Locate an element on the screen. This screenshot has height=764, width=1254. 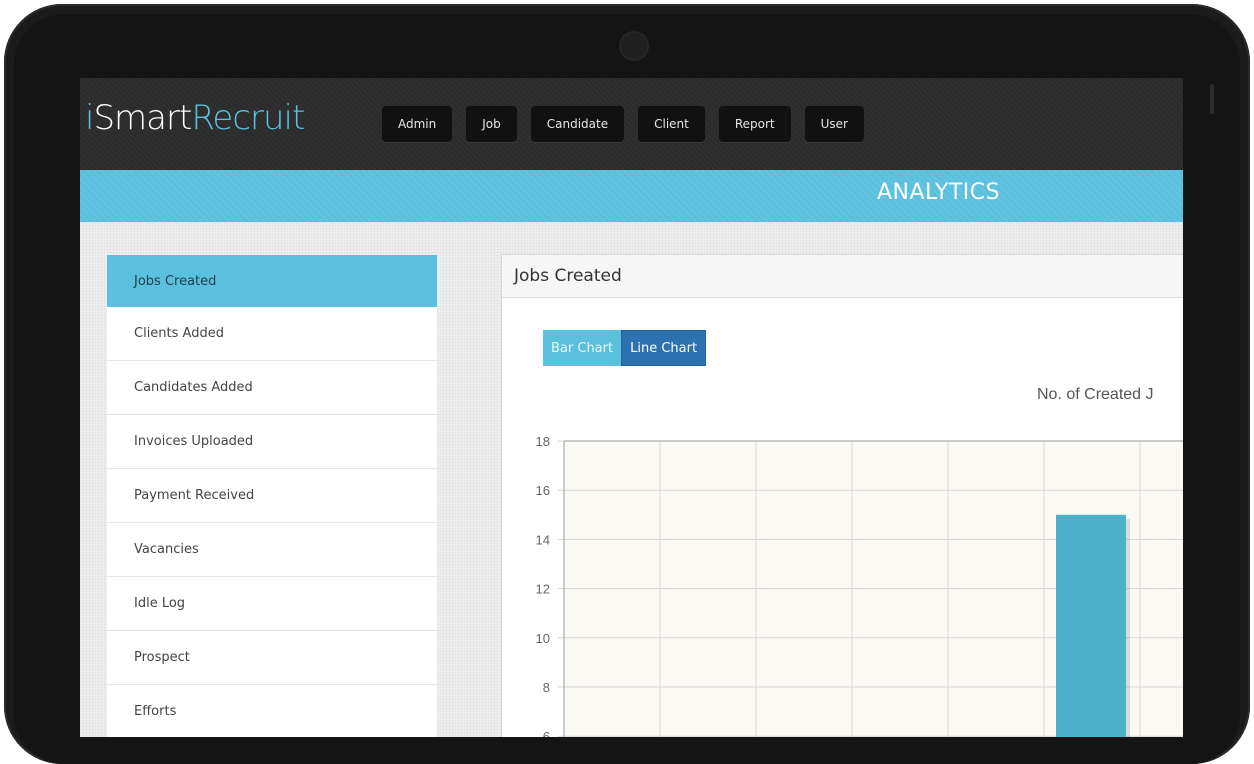
sidebar-item-jobs-created: Jobs Created is located at coordinates (272, 281).